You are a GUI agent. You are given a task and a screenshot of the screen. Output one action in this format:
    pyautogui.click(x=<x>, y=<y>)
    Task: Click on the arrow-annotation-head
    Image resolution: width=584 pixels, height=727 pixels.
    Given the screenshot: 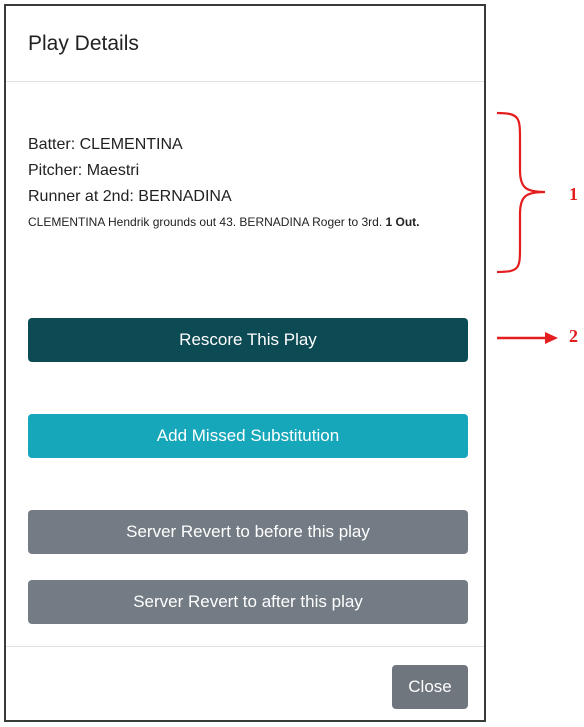 What is the action you would take?
    pyautogui.click(x=551, y=338)
    